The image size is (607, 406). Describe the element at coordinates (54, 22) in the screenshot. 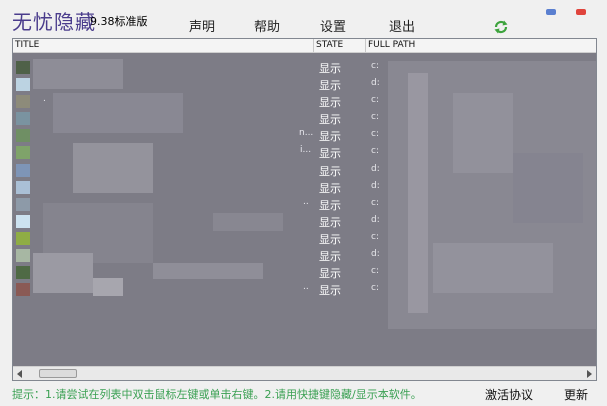

I see `app-title: 无忧隐藏` at that location.